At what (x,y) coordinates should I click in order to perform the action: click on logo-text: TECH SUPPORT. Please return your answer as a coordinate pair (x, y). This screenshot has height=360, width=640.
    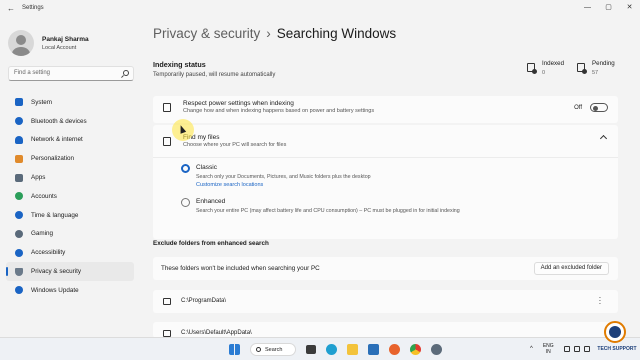
    Looking at the image, I should click on (617, 349).